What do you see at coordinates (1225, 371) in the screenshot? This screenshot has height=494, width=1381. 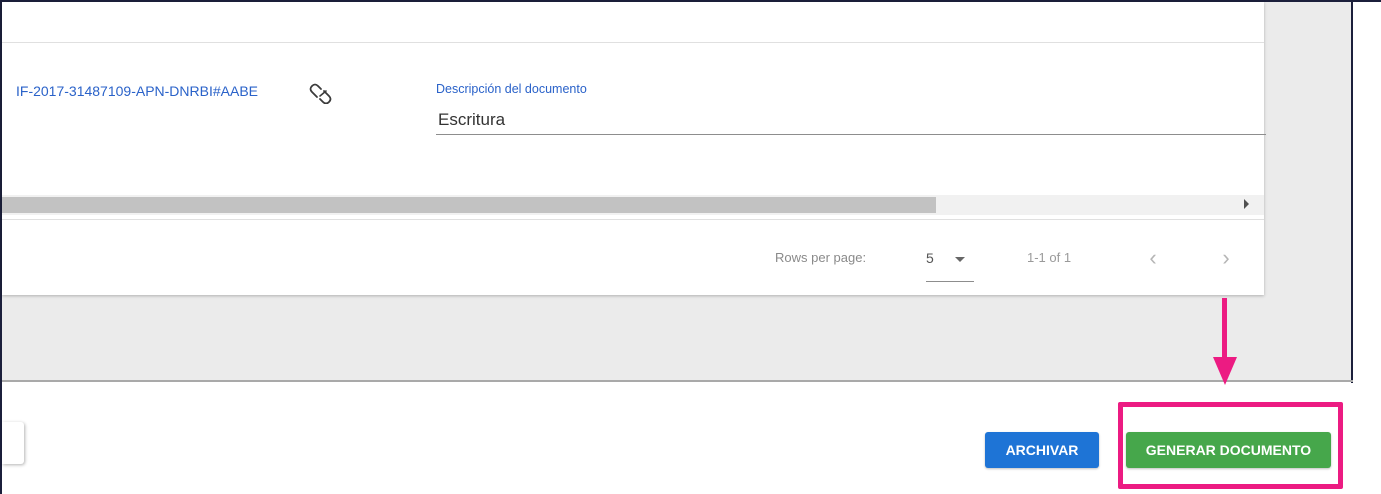 I see `annotation-arrow-head` at bounding box center [1225, 371].